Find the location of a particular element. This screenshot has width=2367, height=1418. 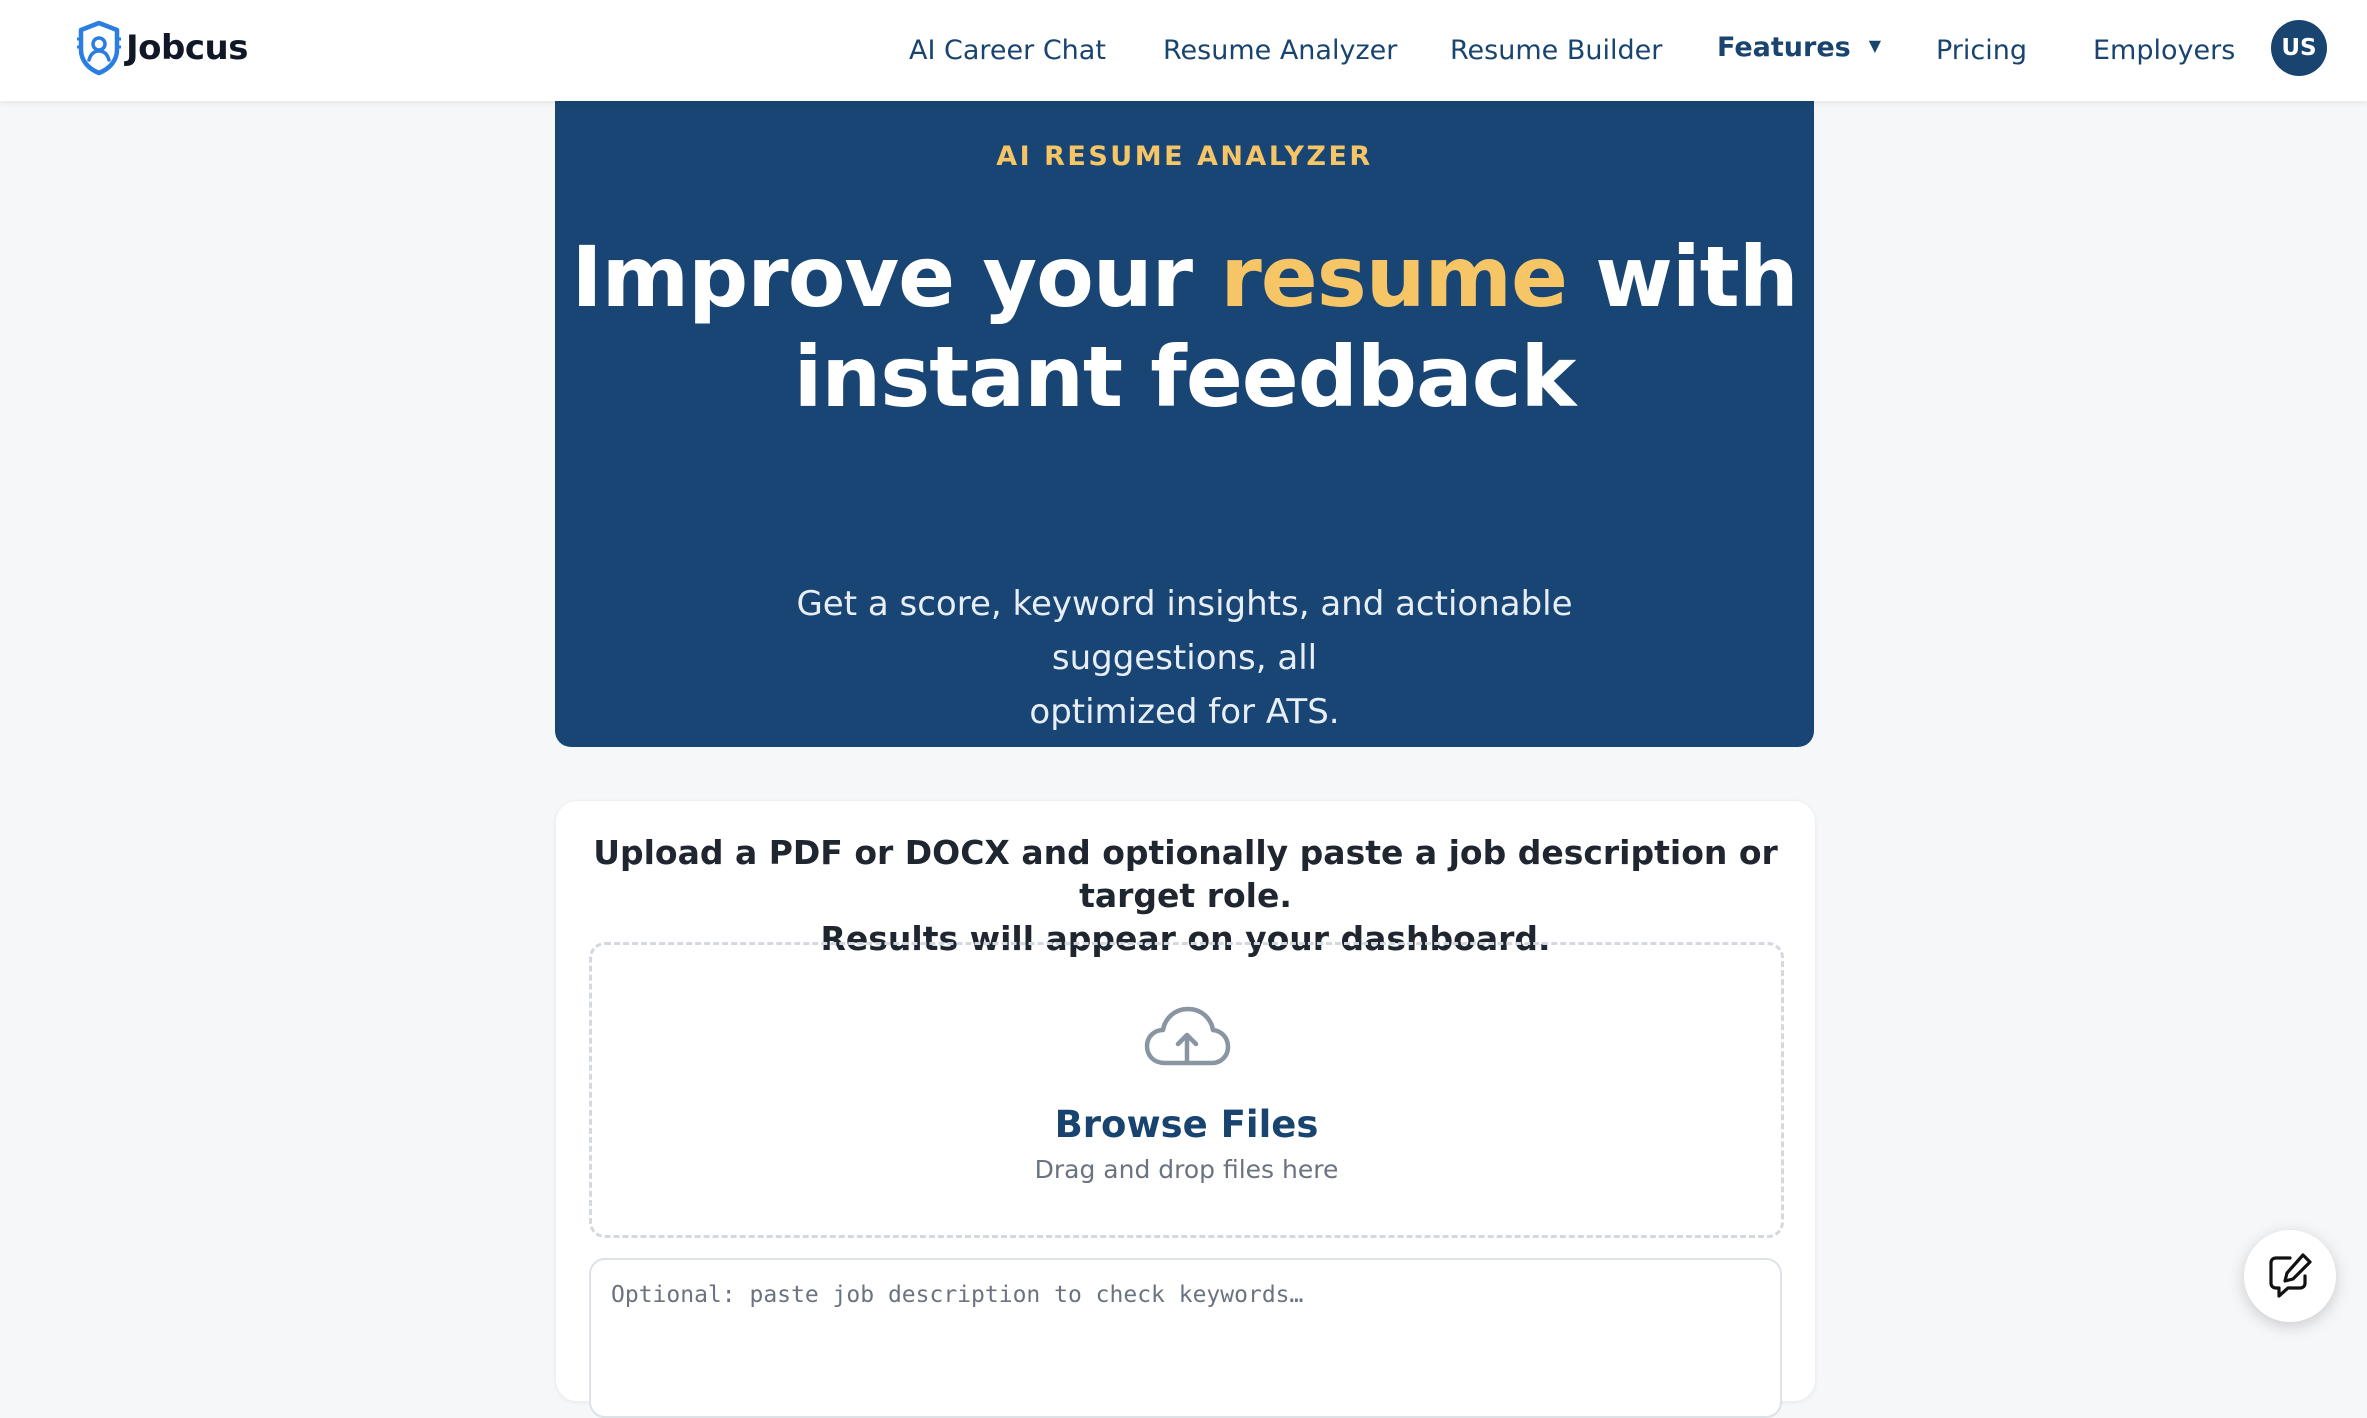

feedback-button is located at coordinates (2290, 1276).